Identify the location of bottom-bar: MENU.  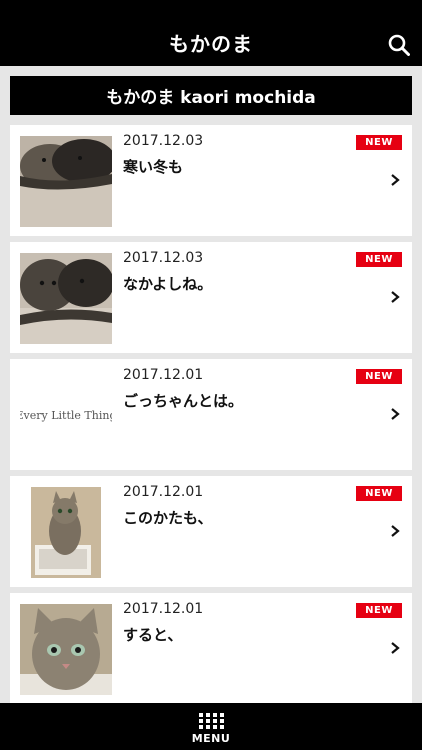
(211, 726).